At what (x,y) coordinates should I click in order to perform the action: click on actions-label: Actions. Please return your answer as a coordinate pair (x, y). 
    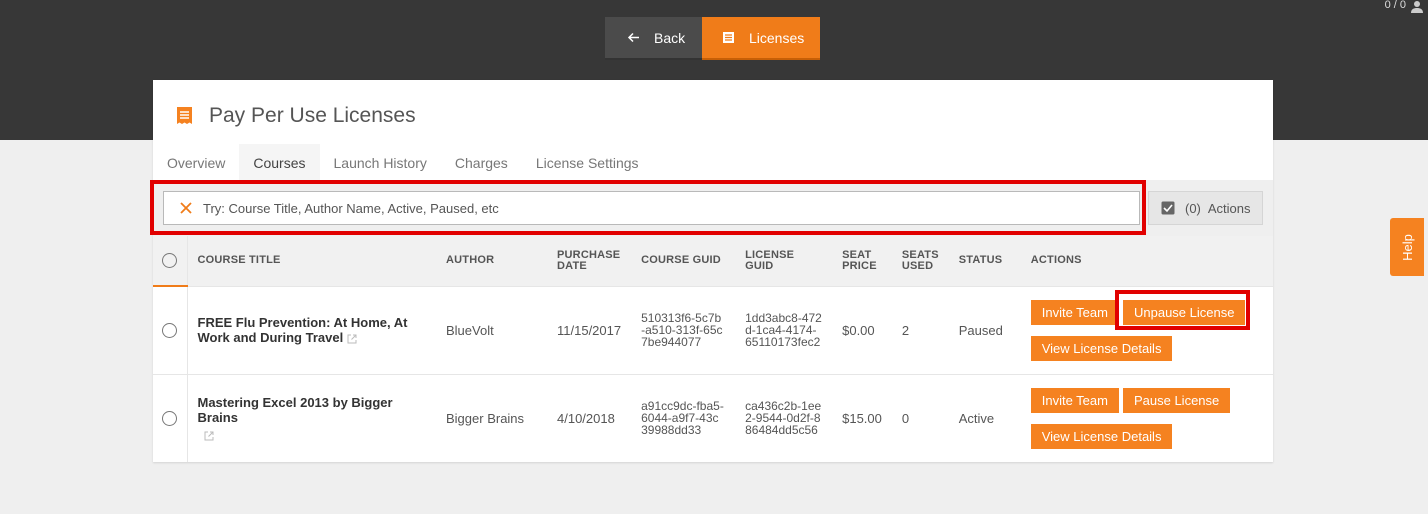
    Looking at the image, I should click on (1229, 208).